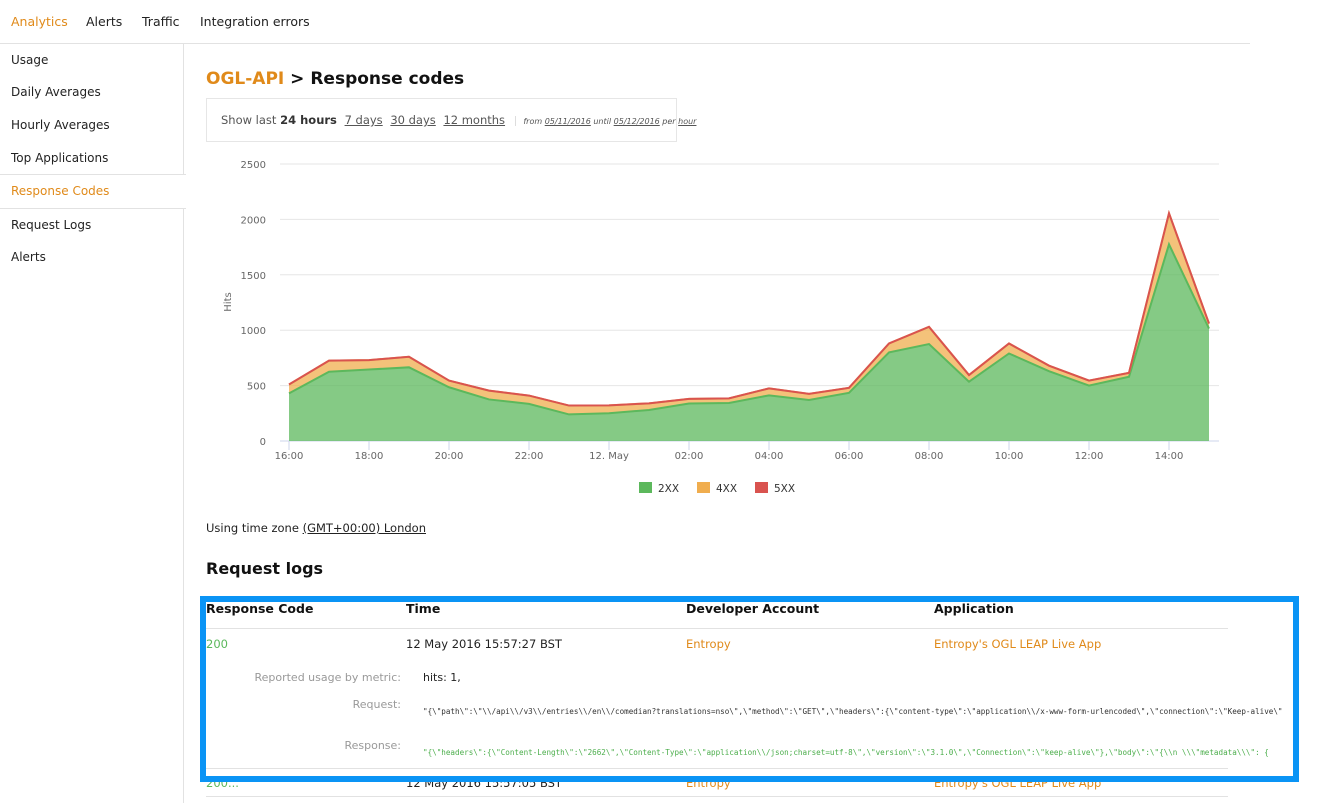  What do you see at coordinates (364, 120) in the screenshot?
I see `range-option-7-days: 7 days` at bounding box center [364, 120].